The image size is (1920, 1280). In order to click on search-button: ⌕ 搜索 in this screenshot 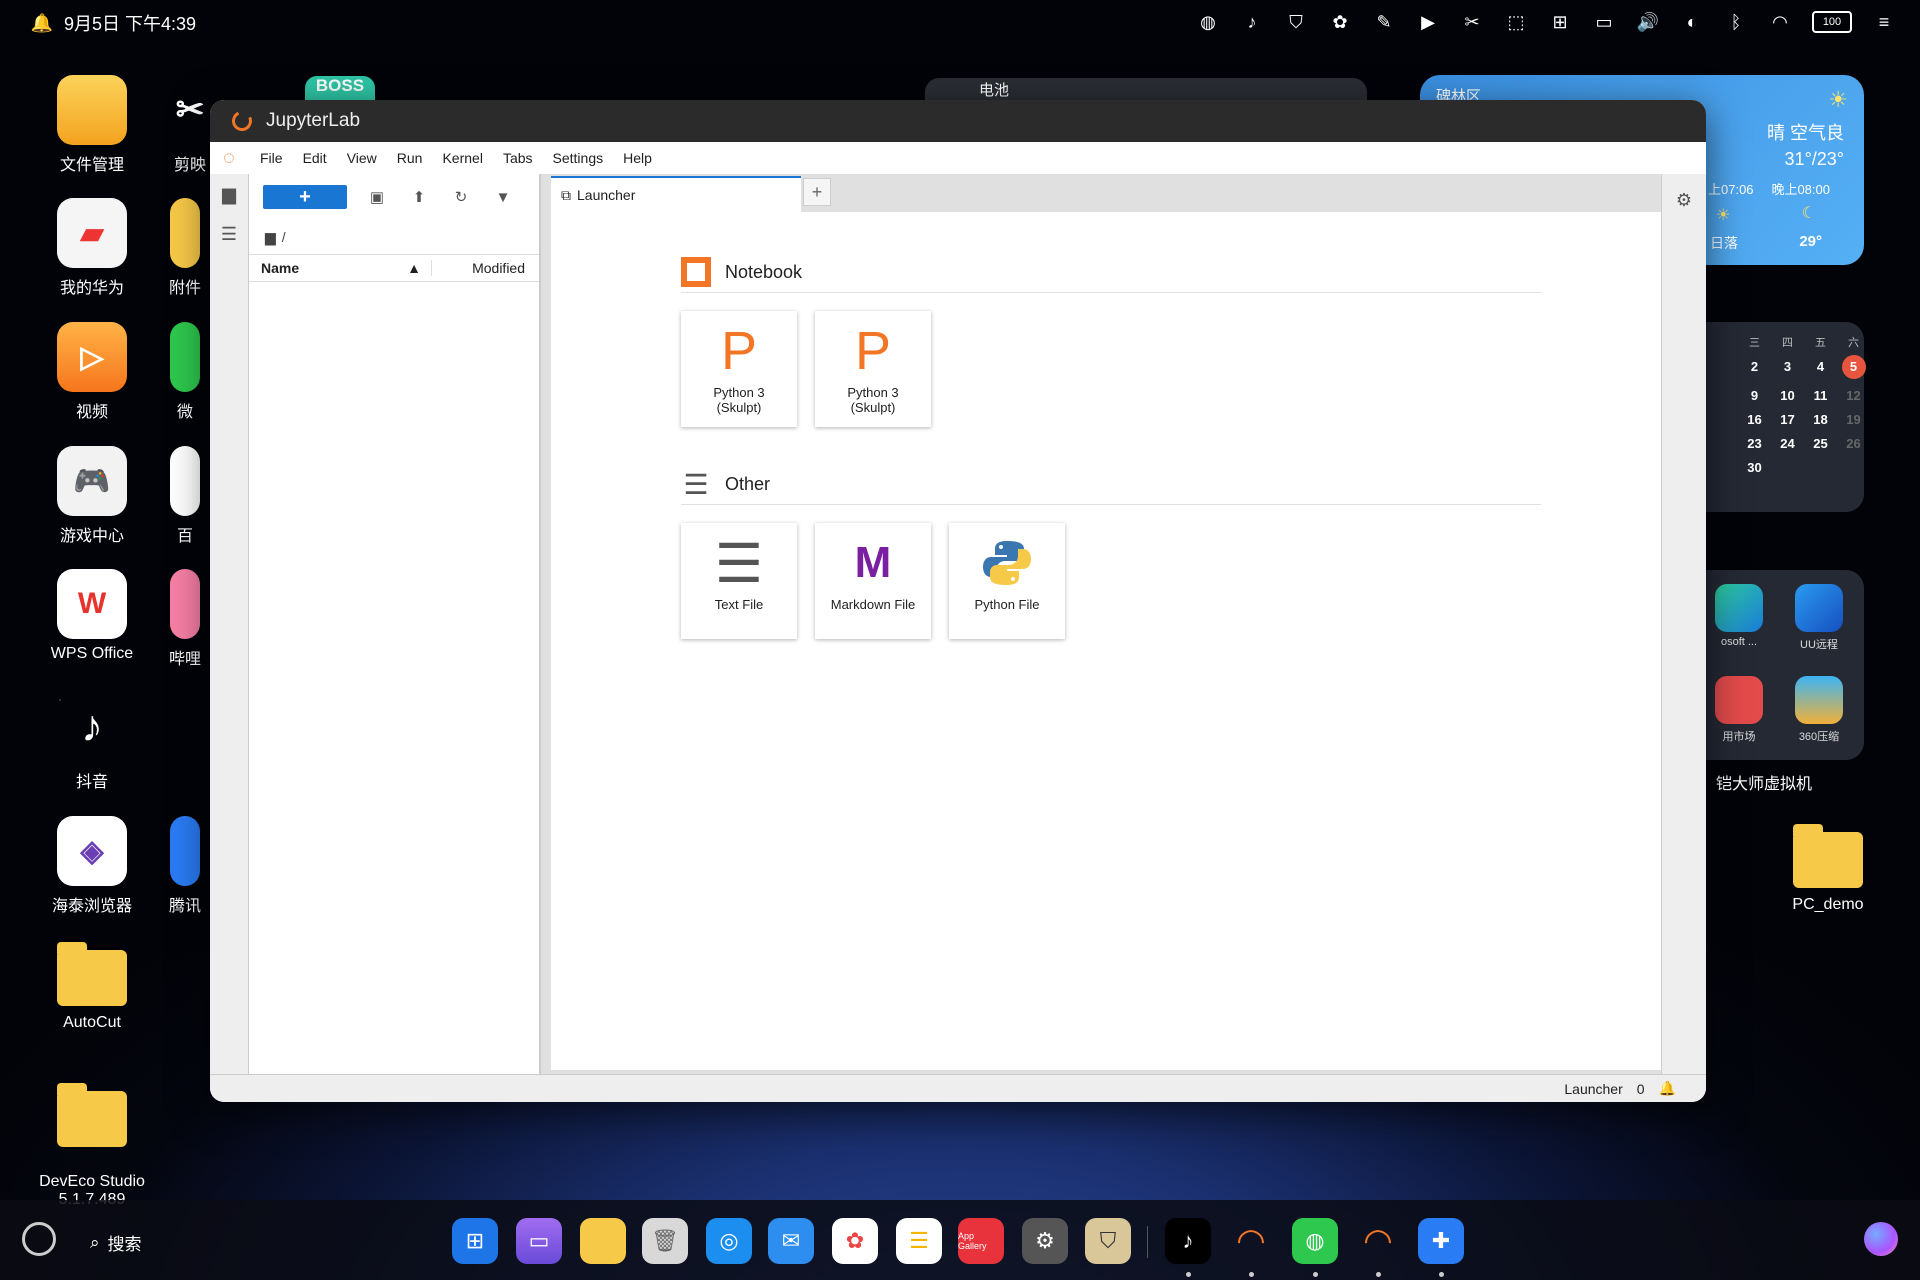, I will do `click(116, 1242)`.